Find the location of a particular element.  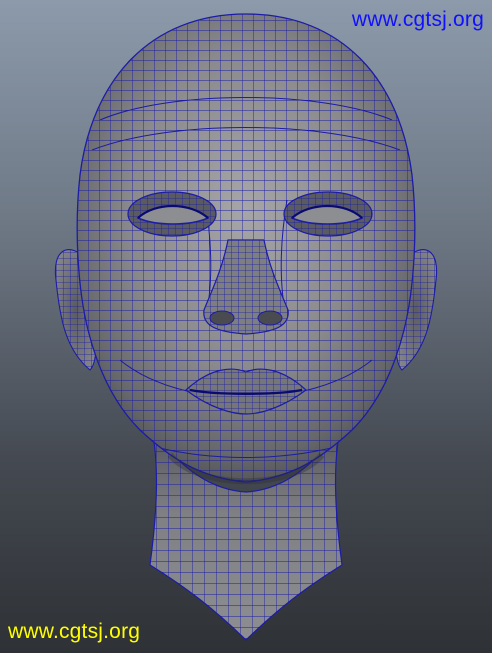

left-eye-mesh is located at coordinates (172, 214).